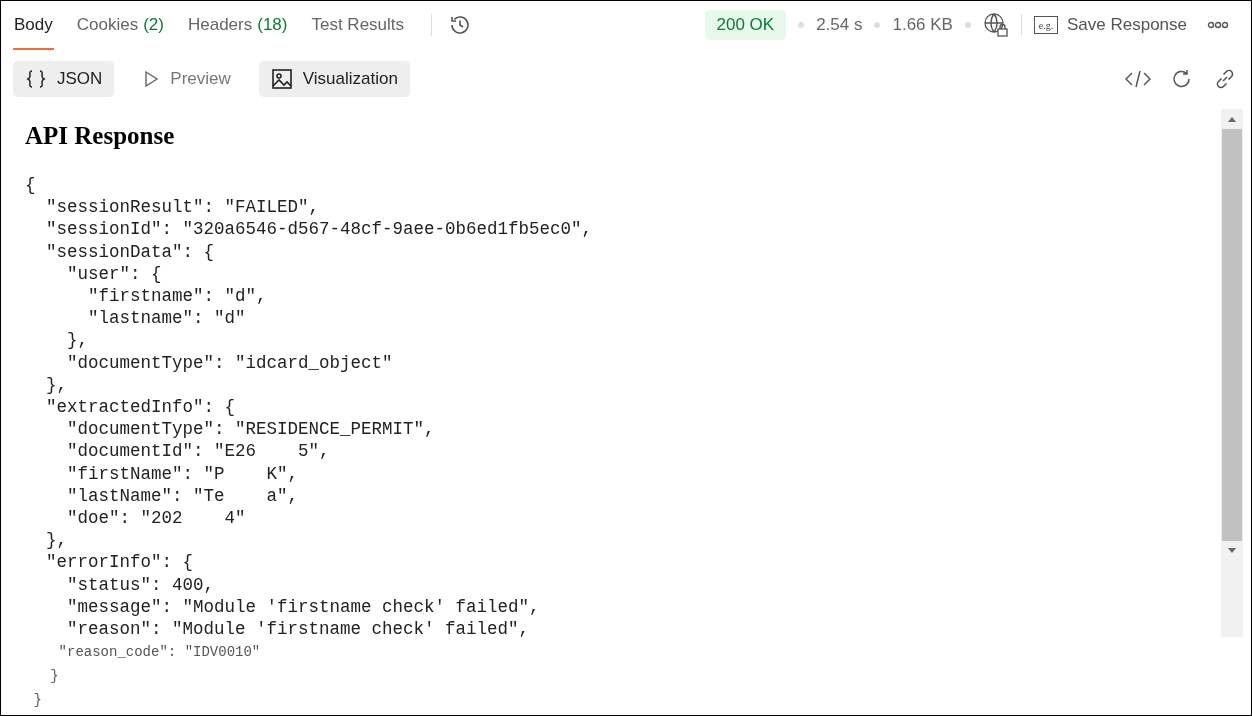  What do you see at coordinates (183, 207) in the screenshot?
I see `code-line: "sessionResult": "FAILED",` at bounding box center [183, 207].